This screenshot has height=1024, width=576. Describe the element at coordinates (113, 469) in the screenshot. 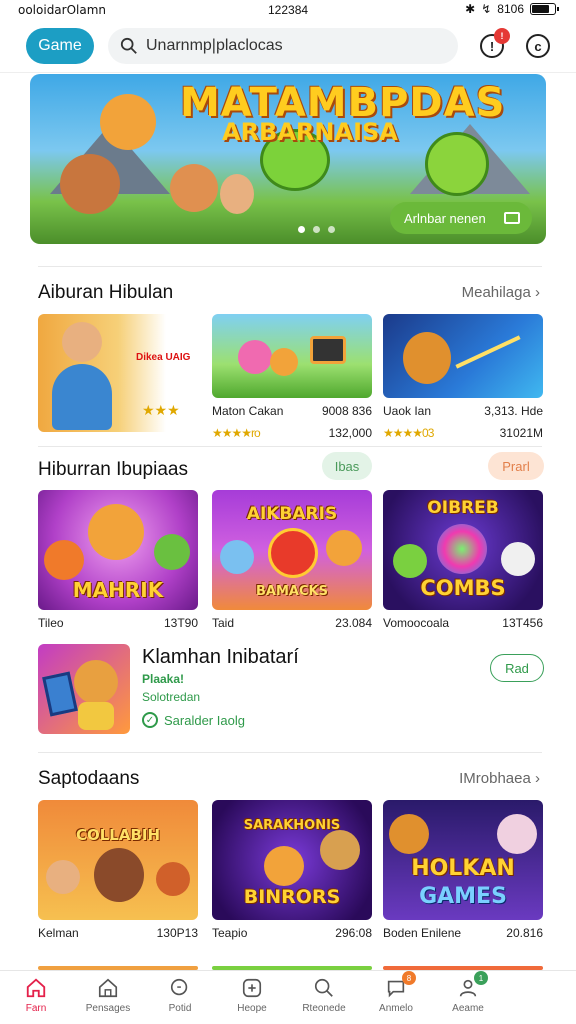

I see `section-title: Hiburran Ibupiaas` at that location.